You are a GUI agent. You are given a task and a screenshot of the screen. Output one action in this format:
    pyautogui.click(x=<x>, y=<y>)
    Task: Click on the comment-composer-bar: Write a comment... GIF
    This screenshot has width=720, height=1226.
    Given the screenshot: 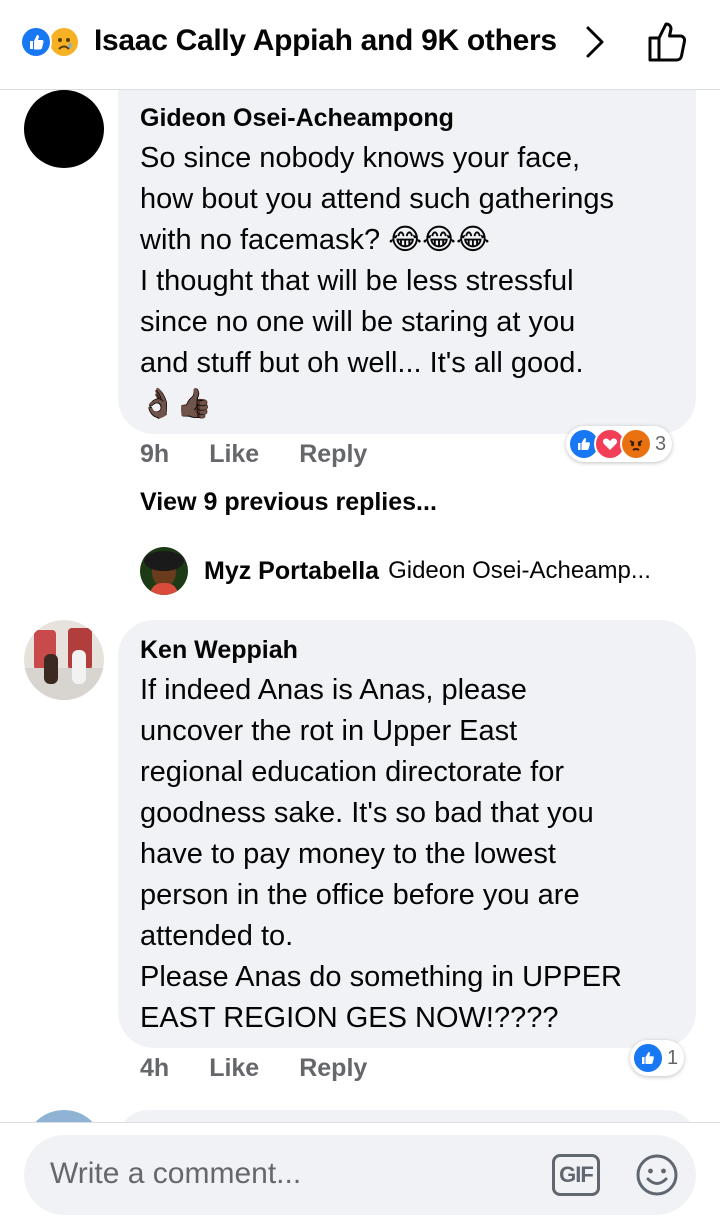 What is the action you would take?
    pyautogui.click(x=360, y=1174)
    